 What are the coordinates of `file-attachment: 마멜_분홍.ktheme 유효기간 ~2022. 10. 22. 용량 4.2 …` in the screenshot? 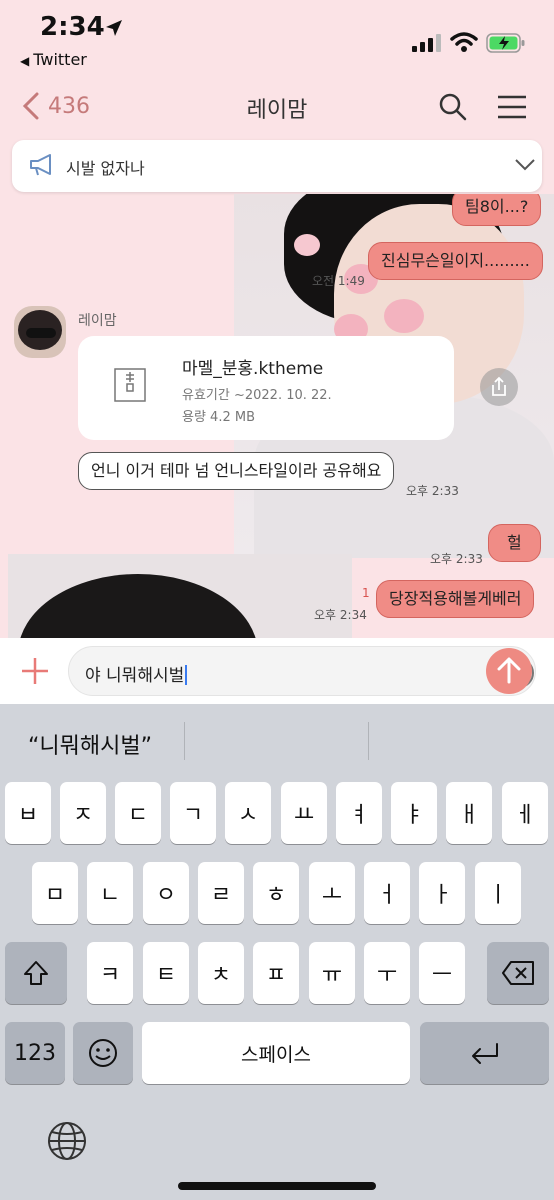 It's located at (266, 388).